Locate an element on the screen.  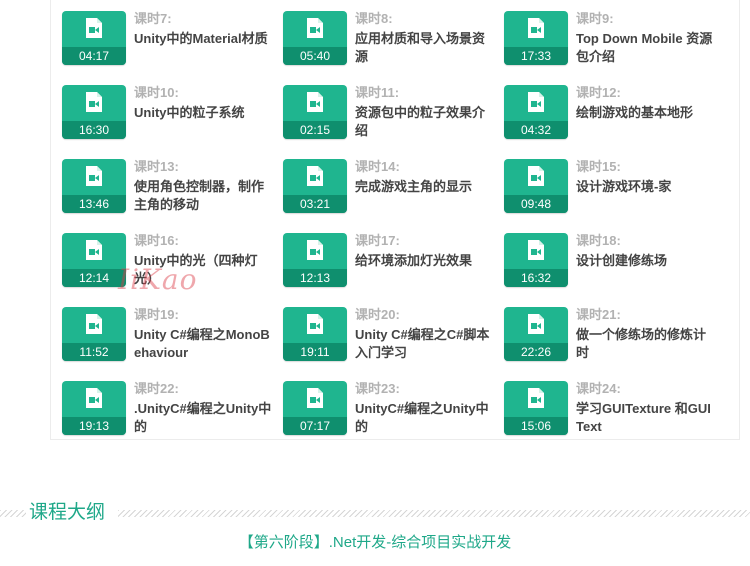
lesson-duration: 15:06 is located at coordinates (536, 426).